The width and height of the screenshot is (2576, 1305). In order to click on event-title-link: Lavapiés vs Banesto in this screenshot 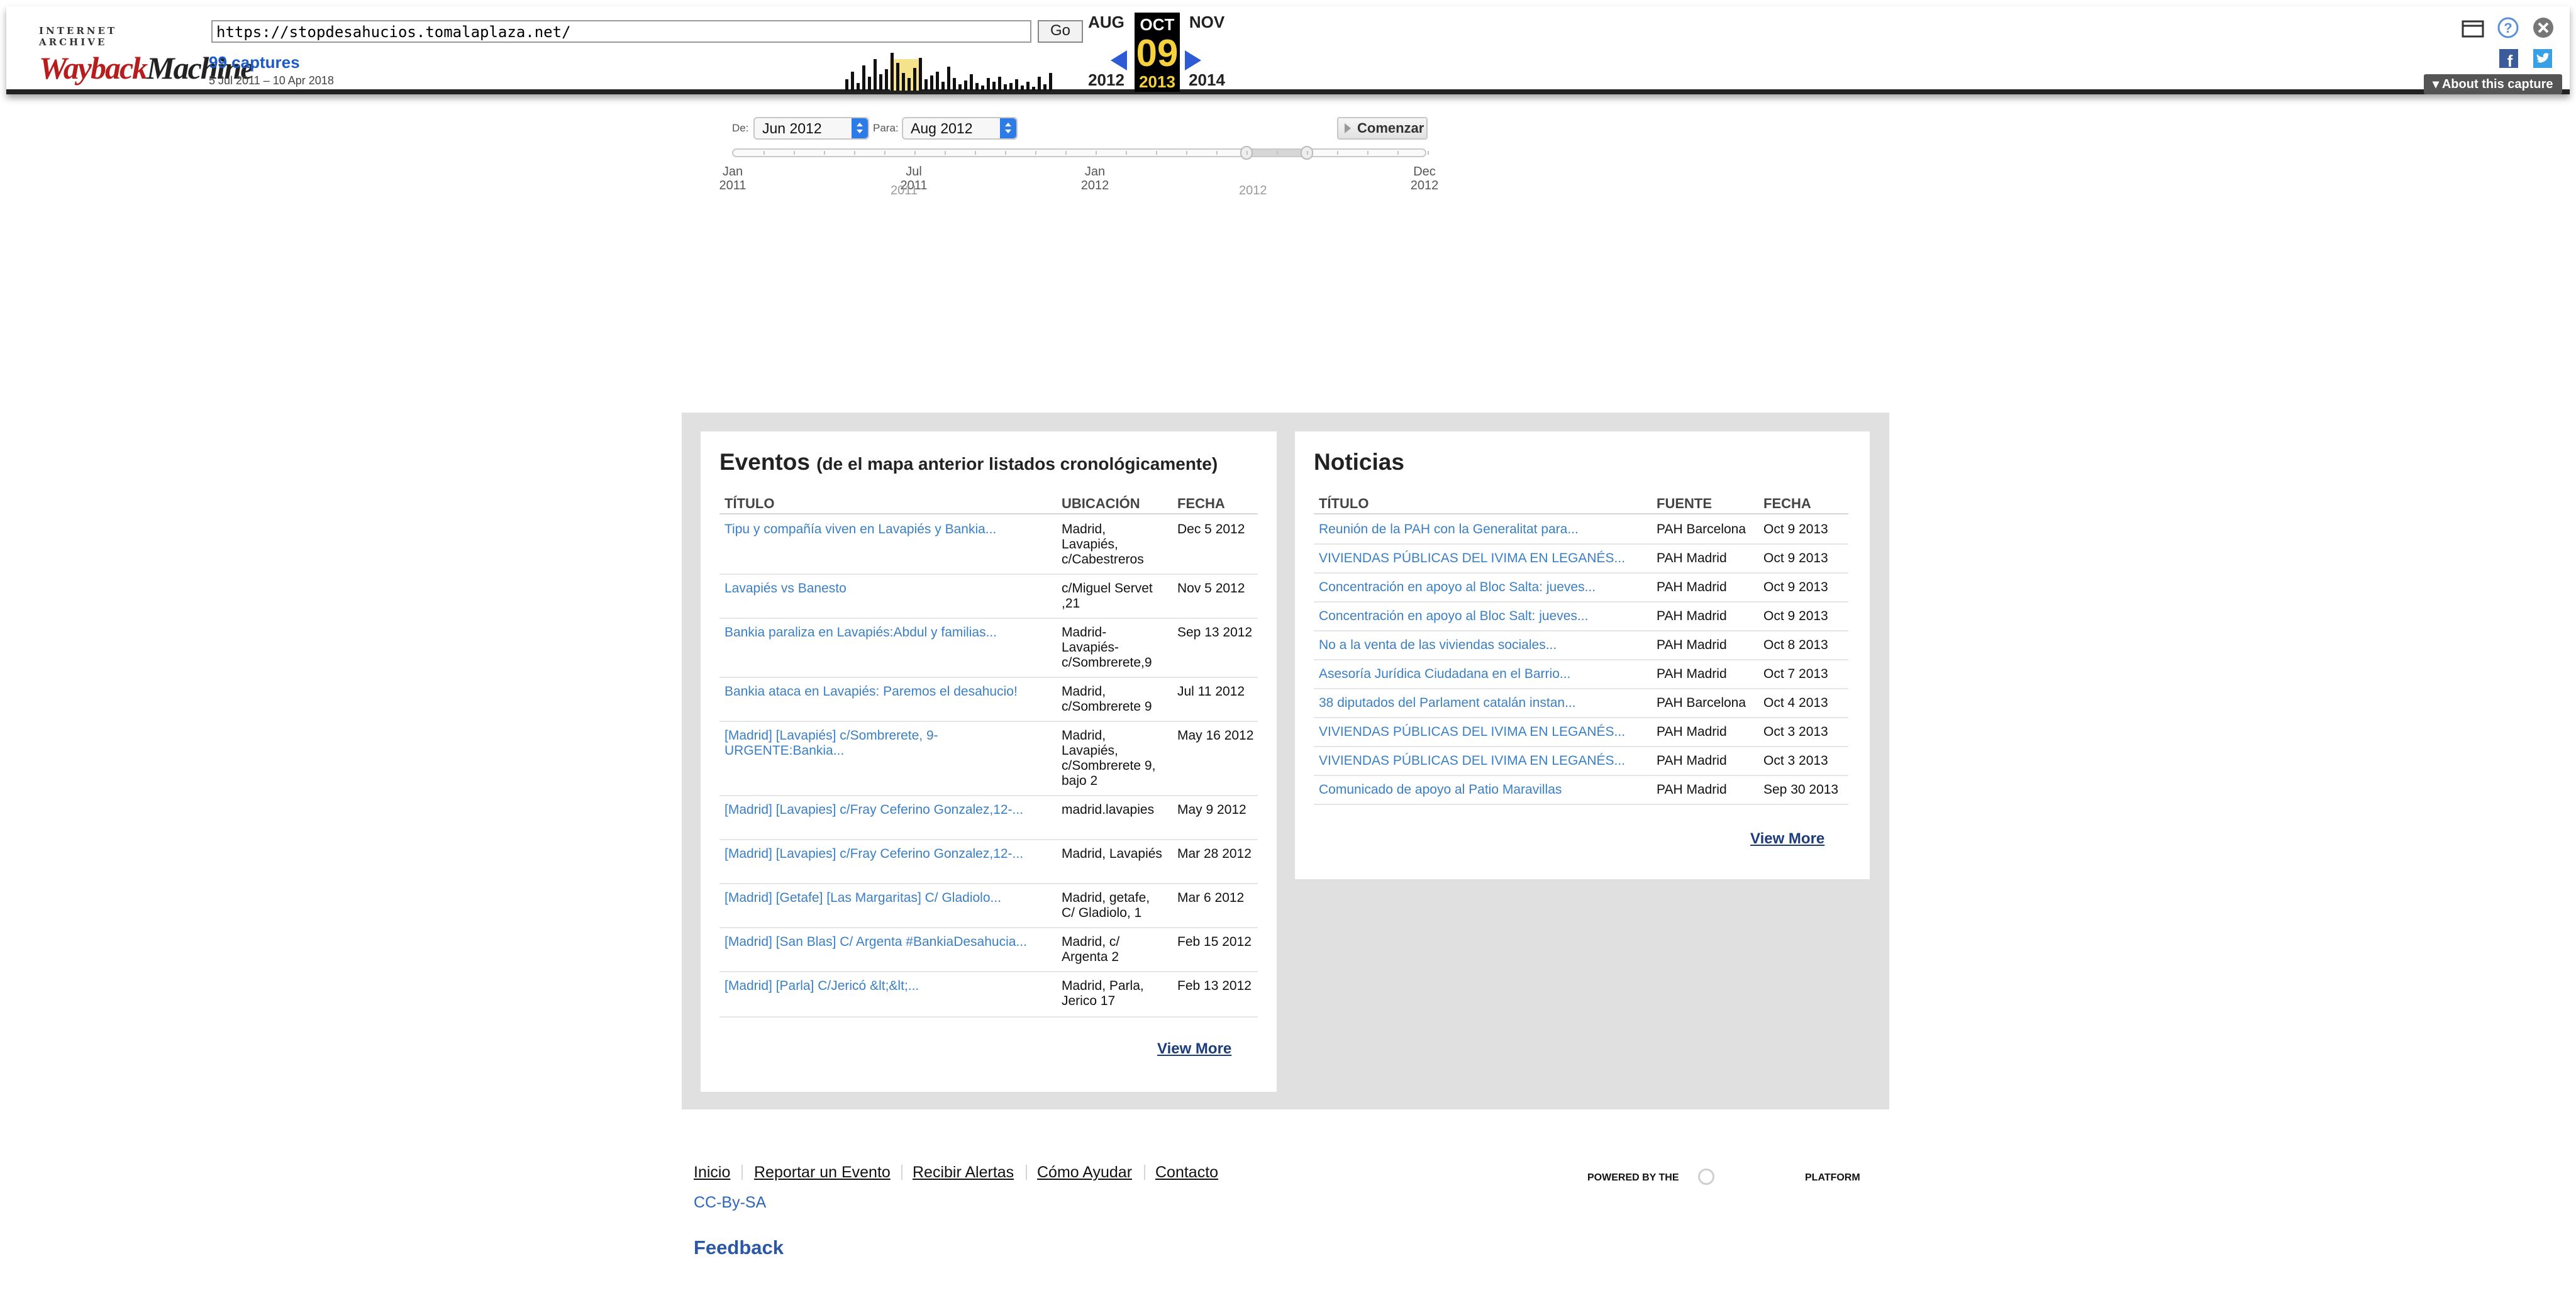, I will do `click(888, 588)`.